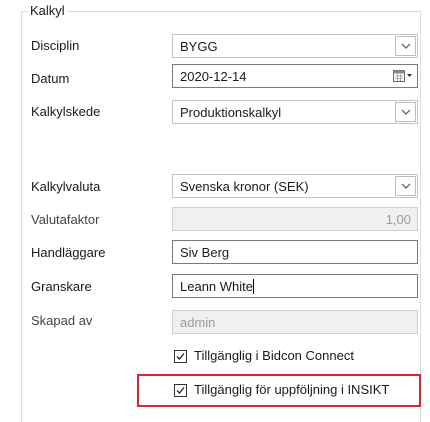 Image resolution: width=430 pixels, height=422 pixels. What do you see at coordinates (61, 286) in the screenshot?
I see `granskare-label: Granskare` at bounding box center [61, 286].